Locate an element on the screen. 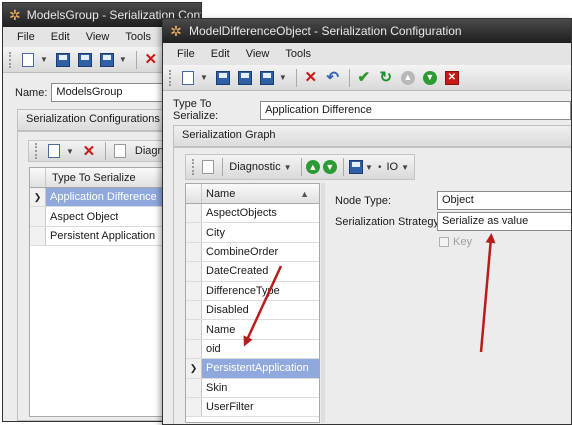 Image resolution: width=572 pixels, height=425 pixels. previous-record-icon: ▲ is located at coordinates (407, 77).